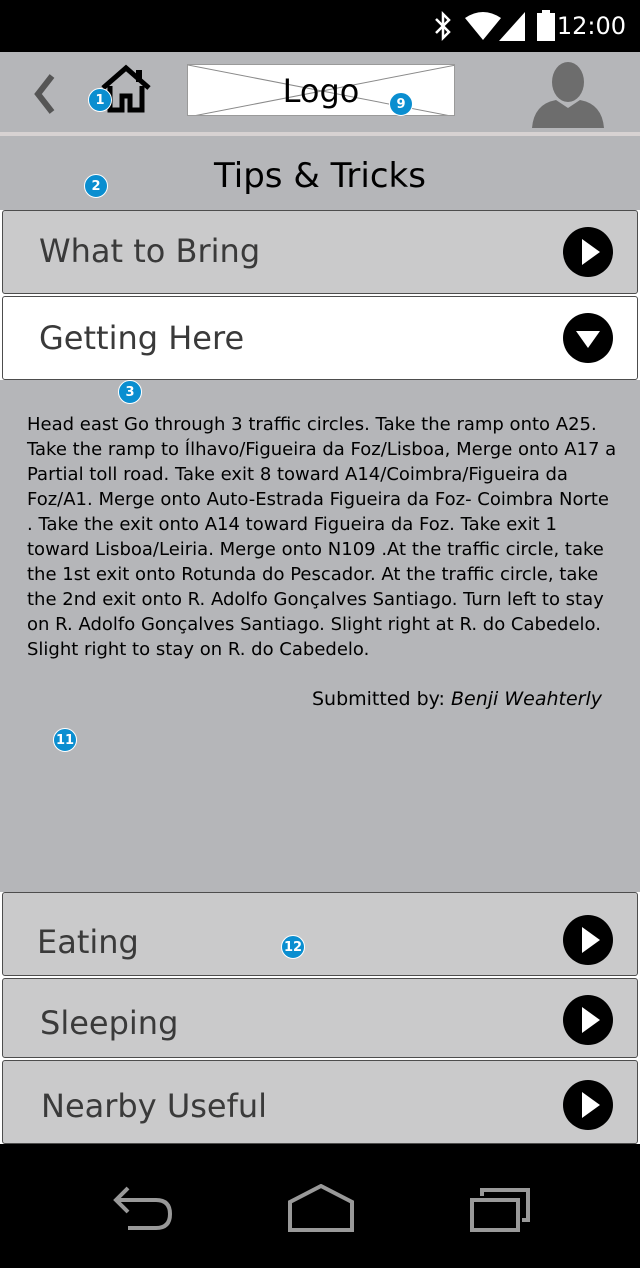 The height and width of the screenshot is (1268, 640). Describe the element at coordinates (483, 28) in the screenshot. I see `wifi-icon` at that location.